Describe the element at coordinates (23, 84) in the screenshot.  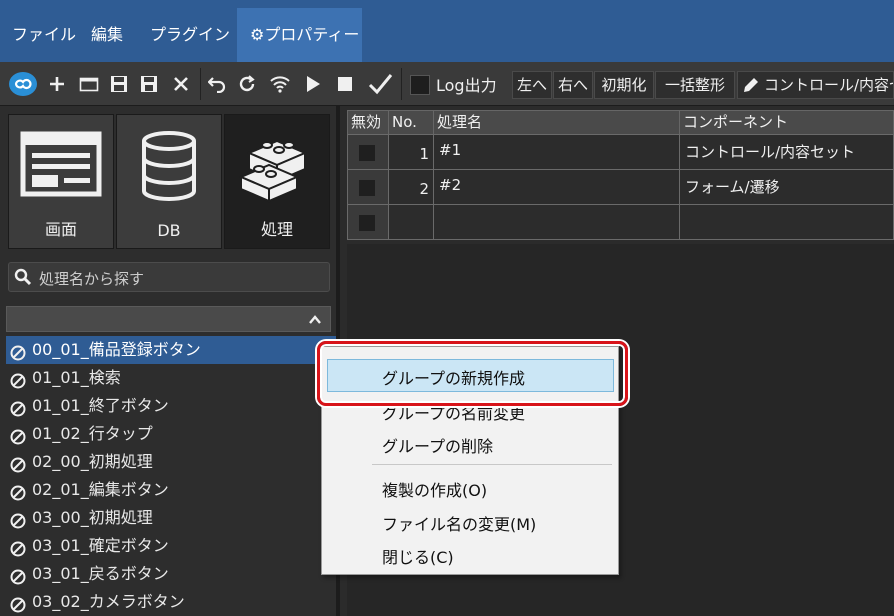
I see `link-icon` at that location.